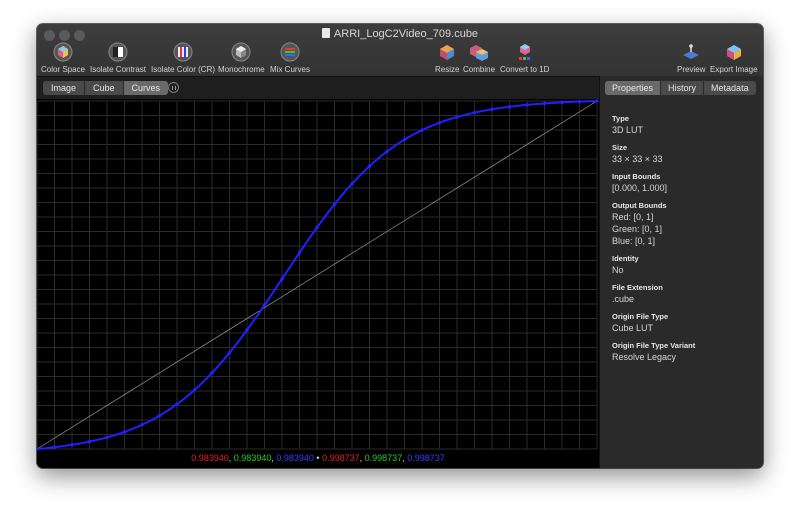 The height and width of the screenshot is (517, 800). I want to click on convert-1d-button: Convert to 1D, so click(524, 58).